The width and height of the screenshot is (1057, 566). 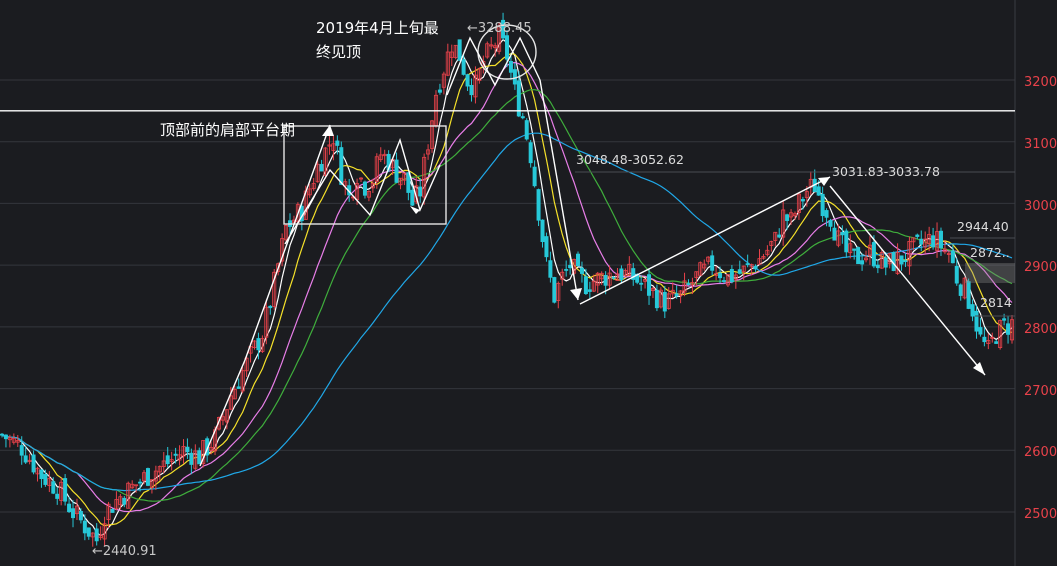 I want to click on y-tick-2500: 2500, so click(x=1040, y=514).